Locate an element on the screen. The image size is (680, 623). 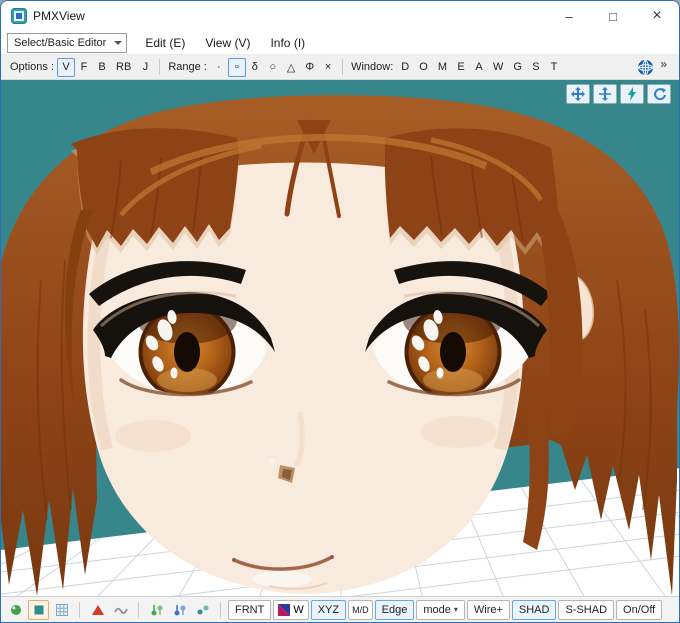
blush-right is located at coordinates (459, 432).